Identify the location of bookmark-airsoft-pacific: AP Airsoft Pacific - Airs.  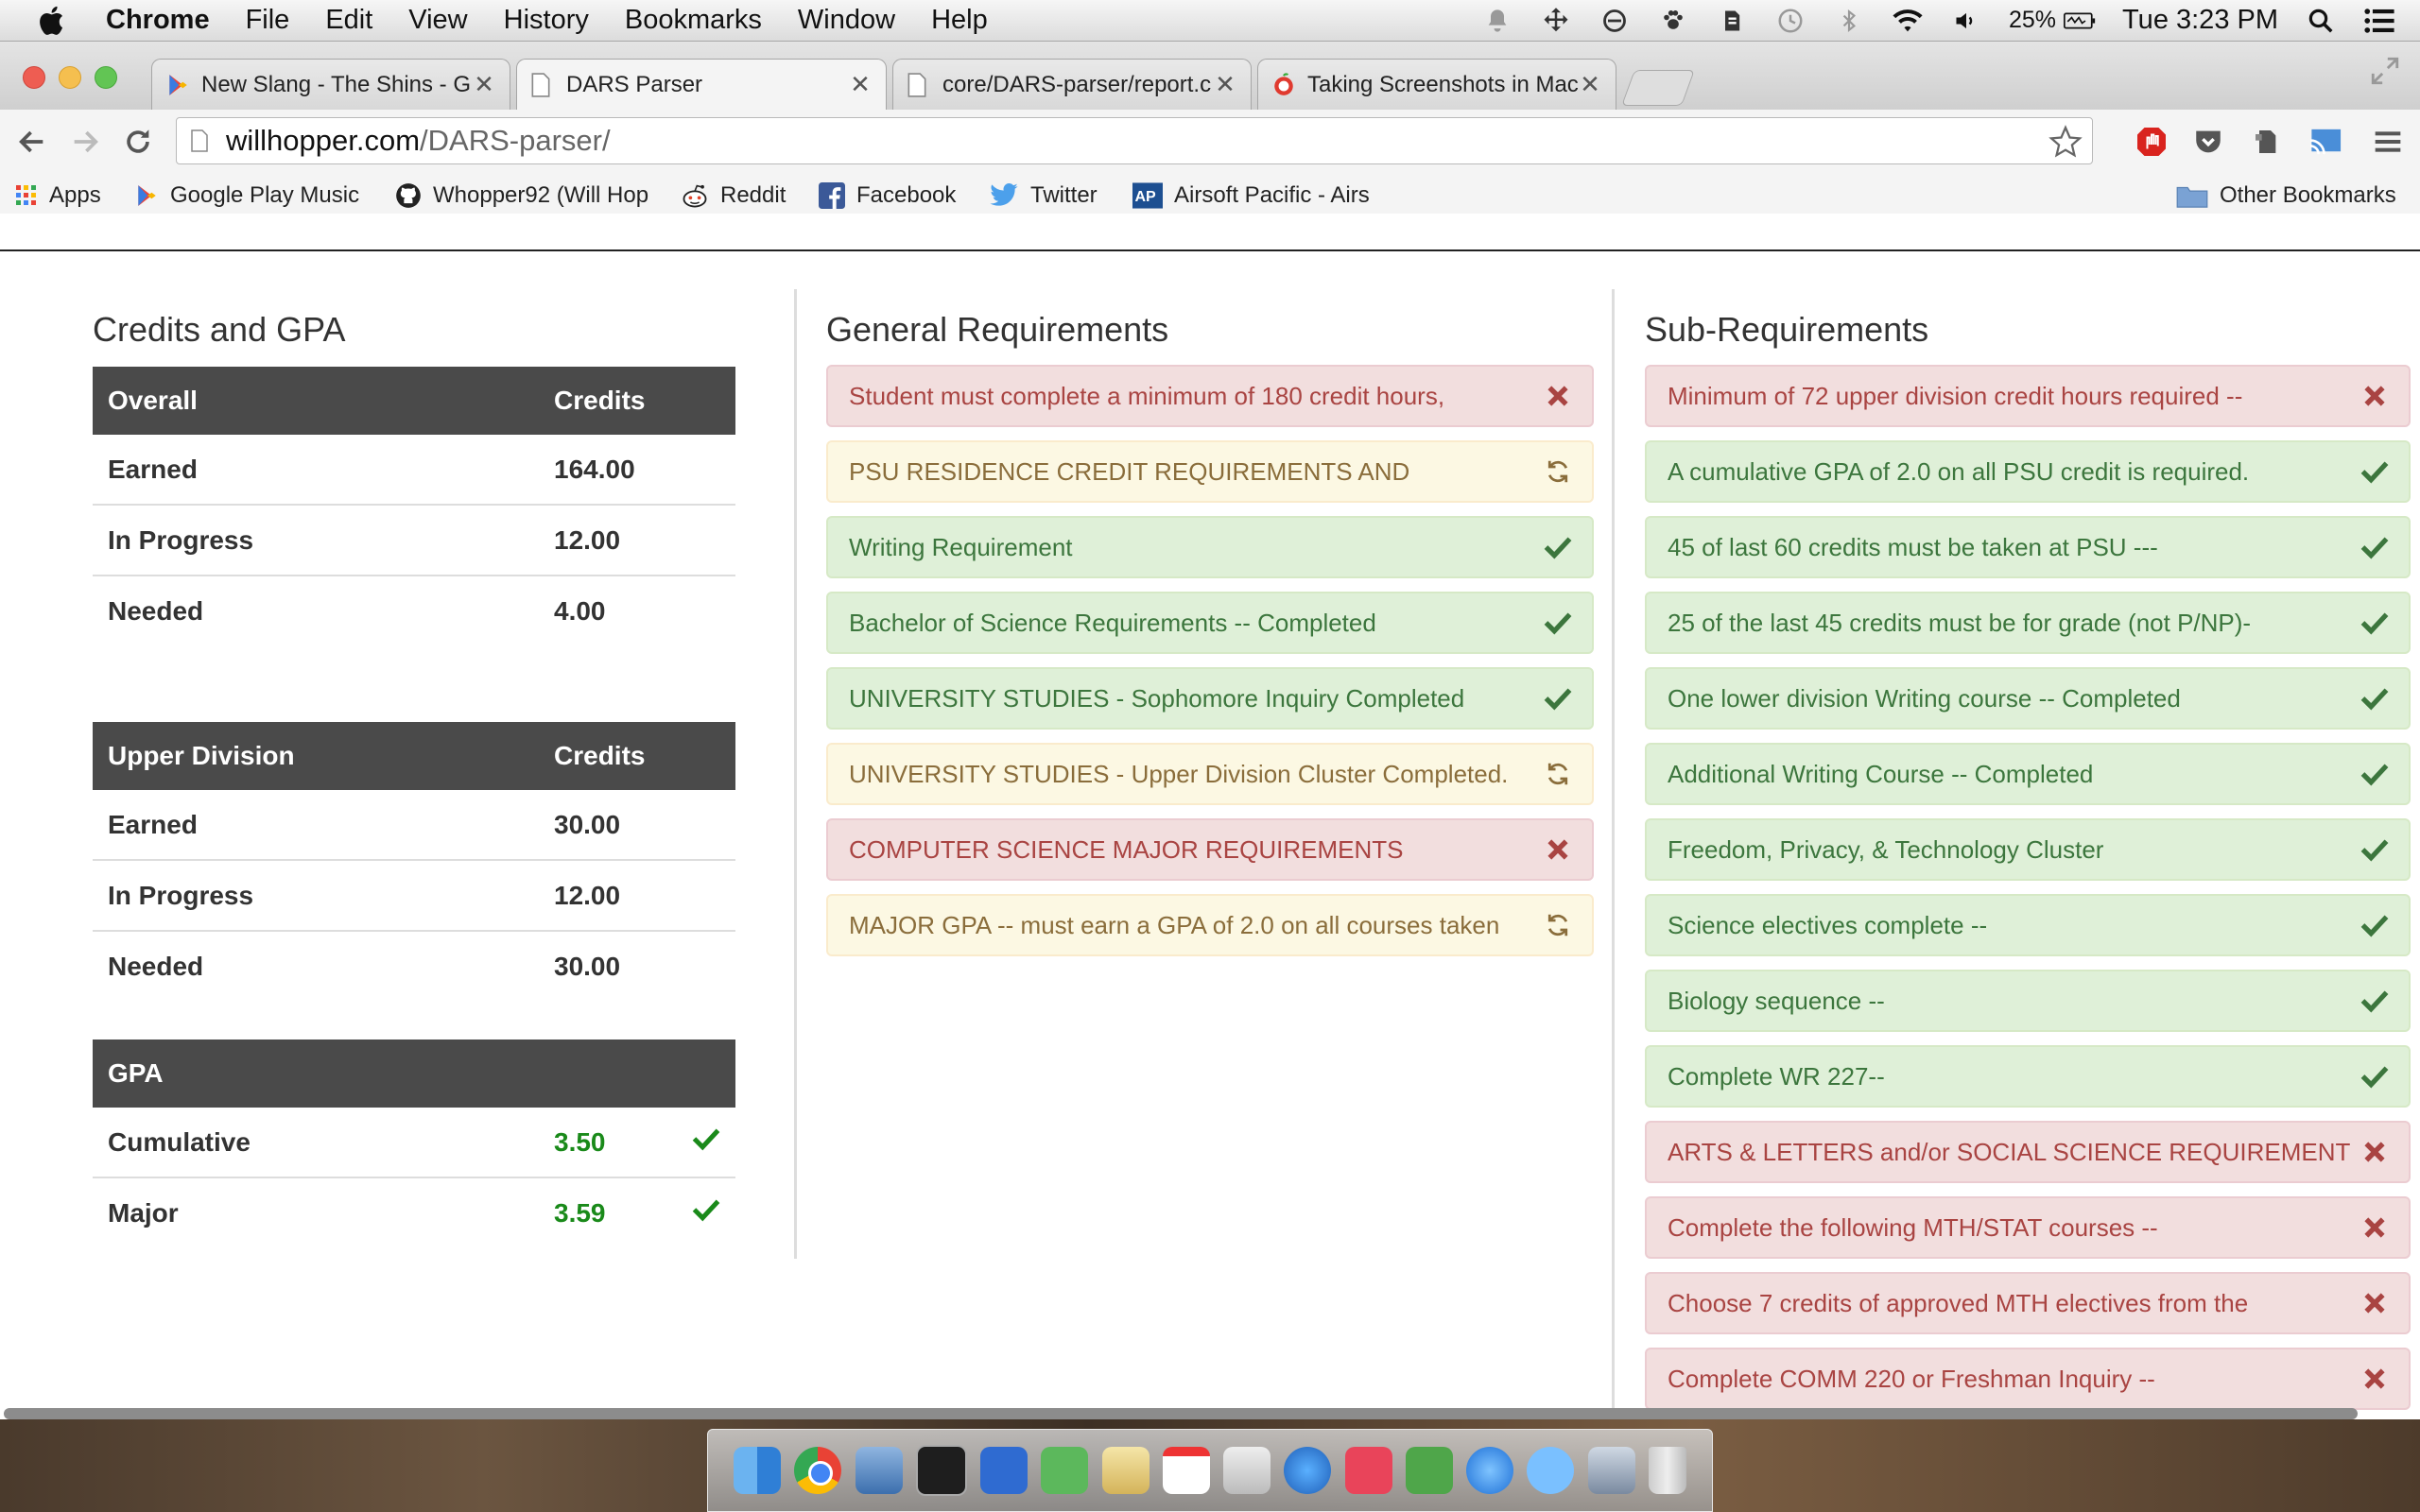
(1262, 196).